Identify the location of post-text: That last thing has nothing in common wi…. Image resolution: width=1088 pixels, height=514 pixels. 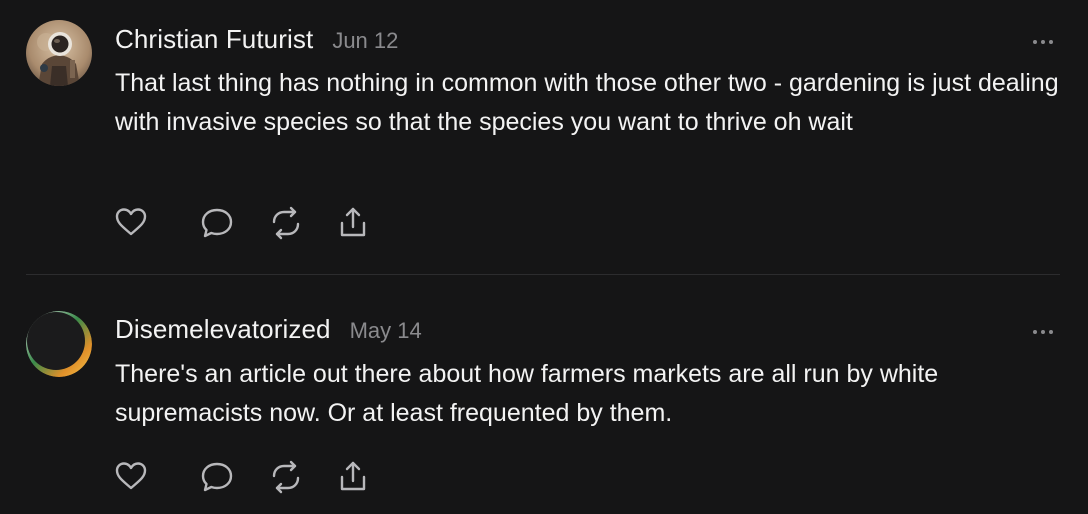
(587, 102).